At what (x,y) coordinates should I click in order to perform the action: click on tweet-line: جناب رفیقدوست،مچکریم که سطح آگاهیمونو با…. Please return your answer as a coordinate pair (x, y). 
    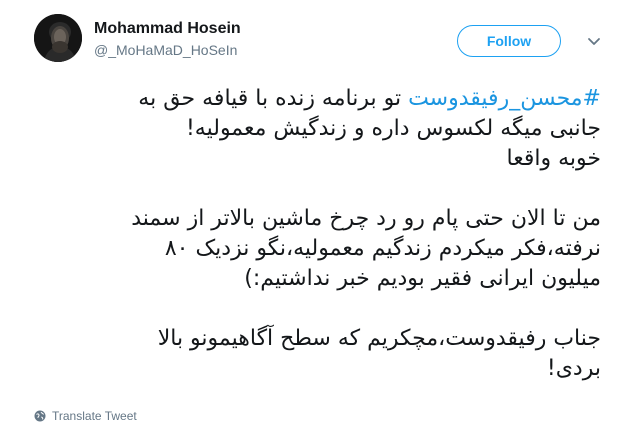
    Looking at the image, I should click on (379, 338).